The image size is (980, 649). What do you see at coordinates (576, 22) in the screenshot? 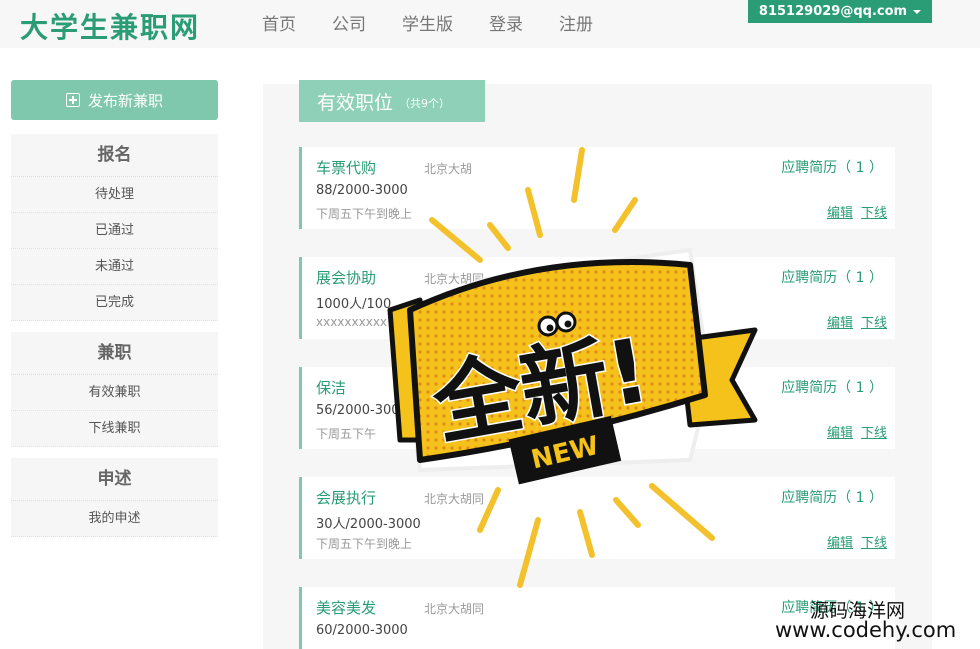
I see `nav-register: 注册` at bounding box center [576, 22].